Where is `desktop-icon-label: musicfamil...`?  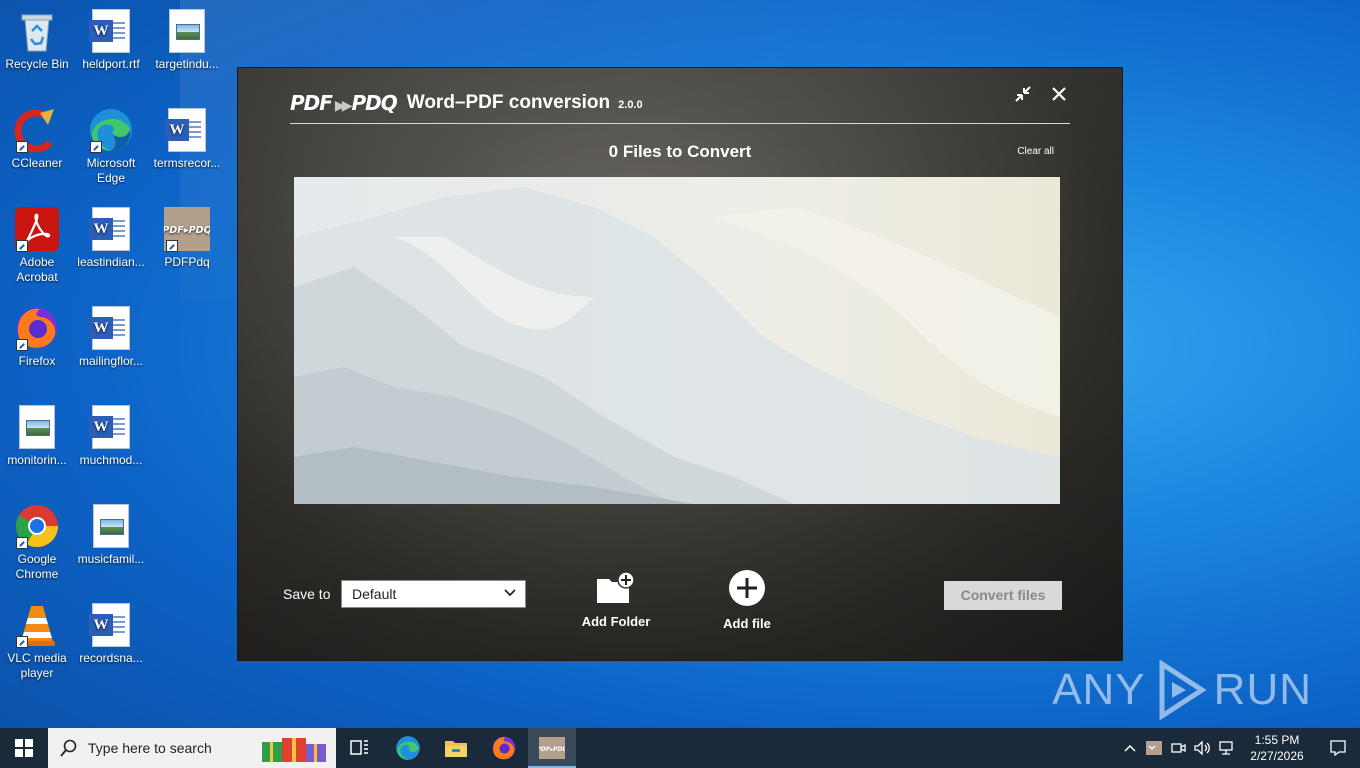 desktop-icon-label: musicfamil... is located at coordinates (111, 559).